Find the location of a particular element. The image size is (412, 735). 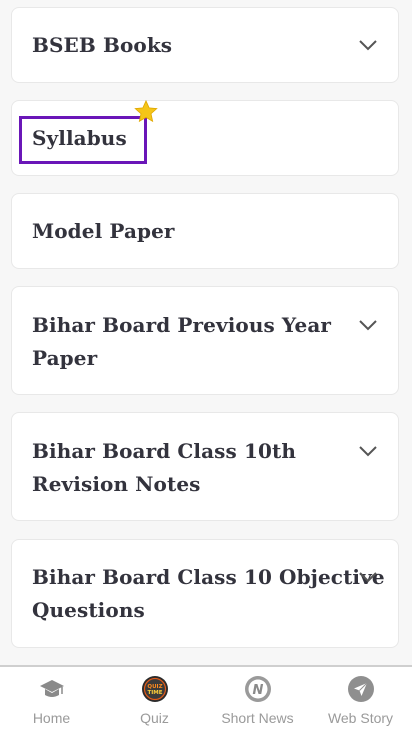

star-icon is located at coordinates (146, 112).